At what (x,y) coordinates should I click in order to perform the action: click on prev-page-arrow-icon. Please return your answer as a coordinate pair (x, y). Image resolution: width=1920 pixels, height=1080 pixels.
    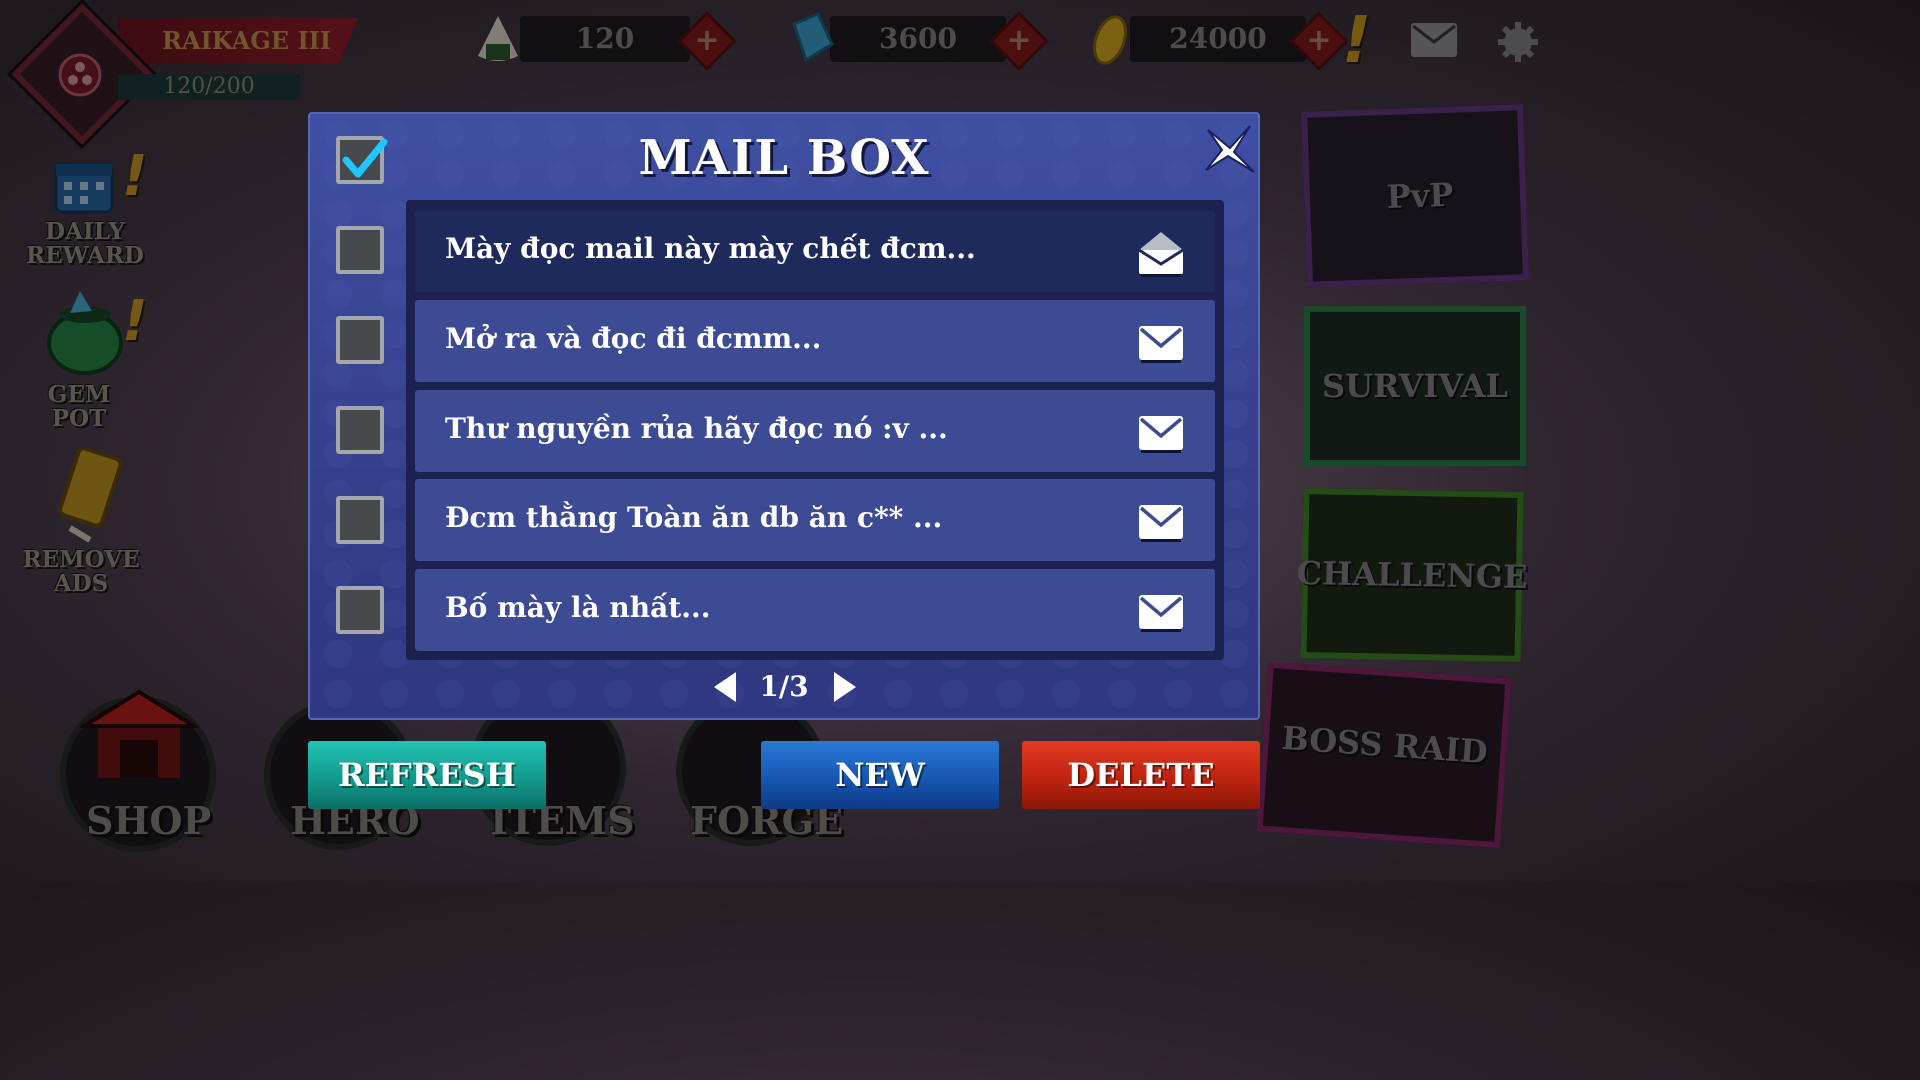
    Looking at the image, I should click on (725, 687).